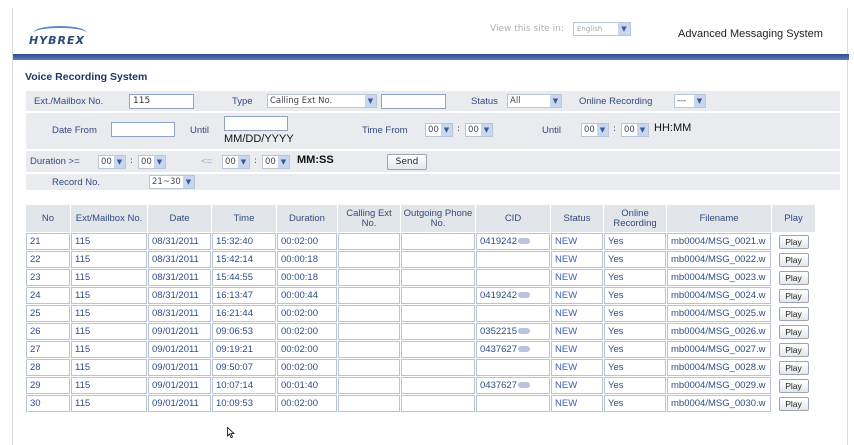  I want to click on time-until-minute-select: 00 ▼, so click(635, 130).